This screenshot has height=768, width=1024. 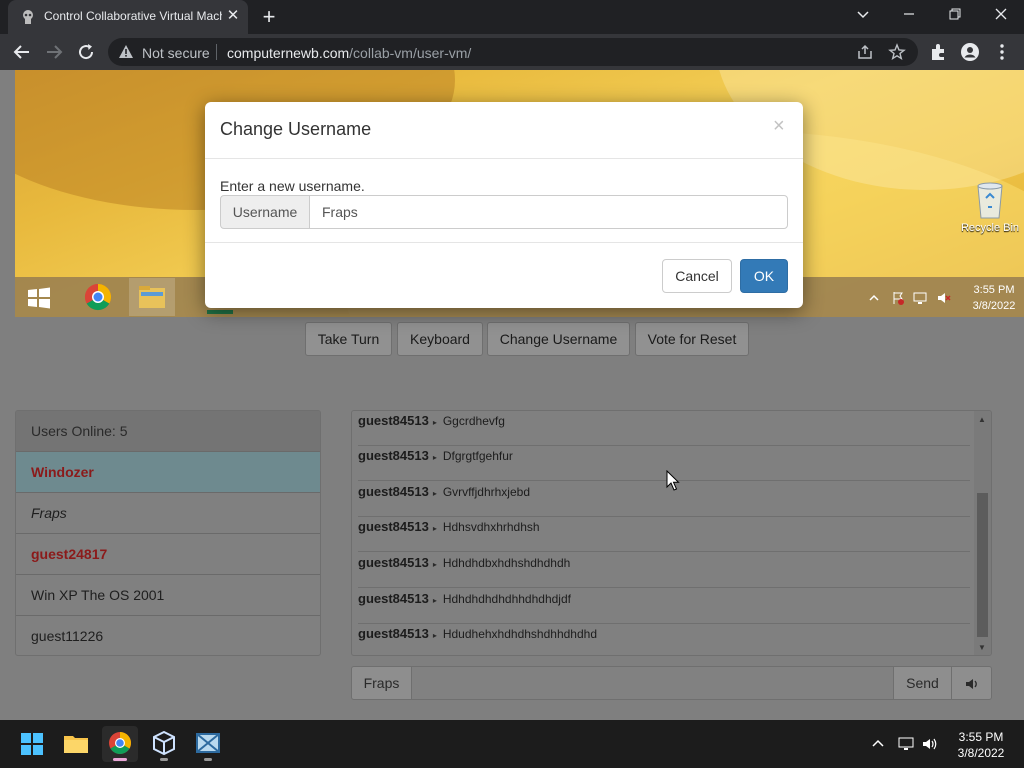 What do you see at coordinates (990, 207) in the screenshot?
I see `recycle-bin: Recycle Bin` at bounding box center [990, 207].